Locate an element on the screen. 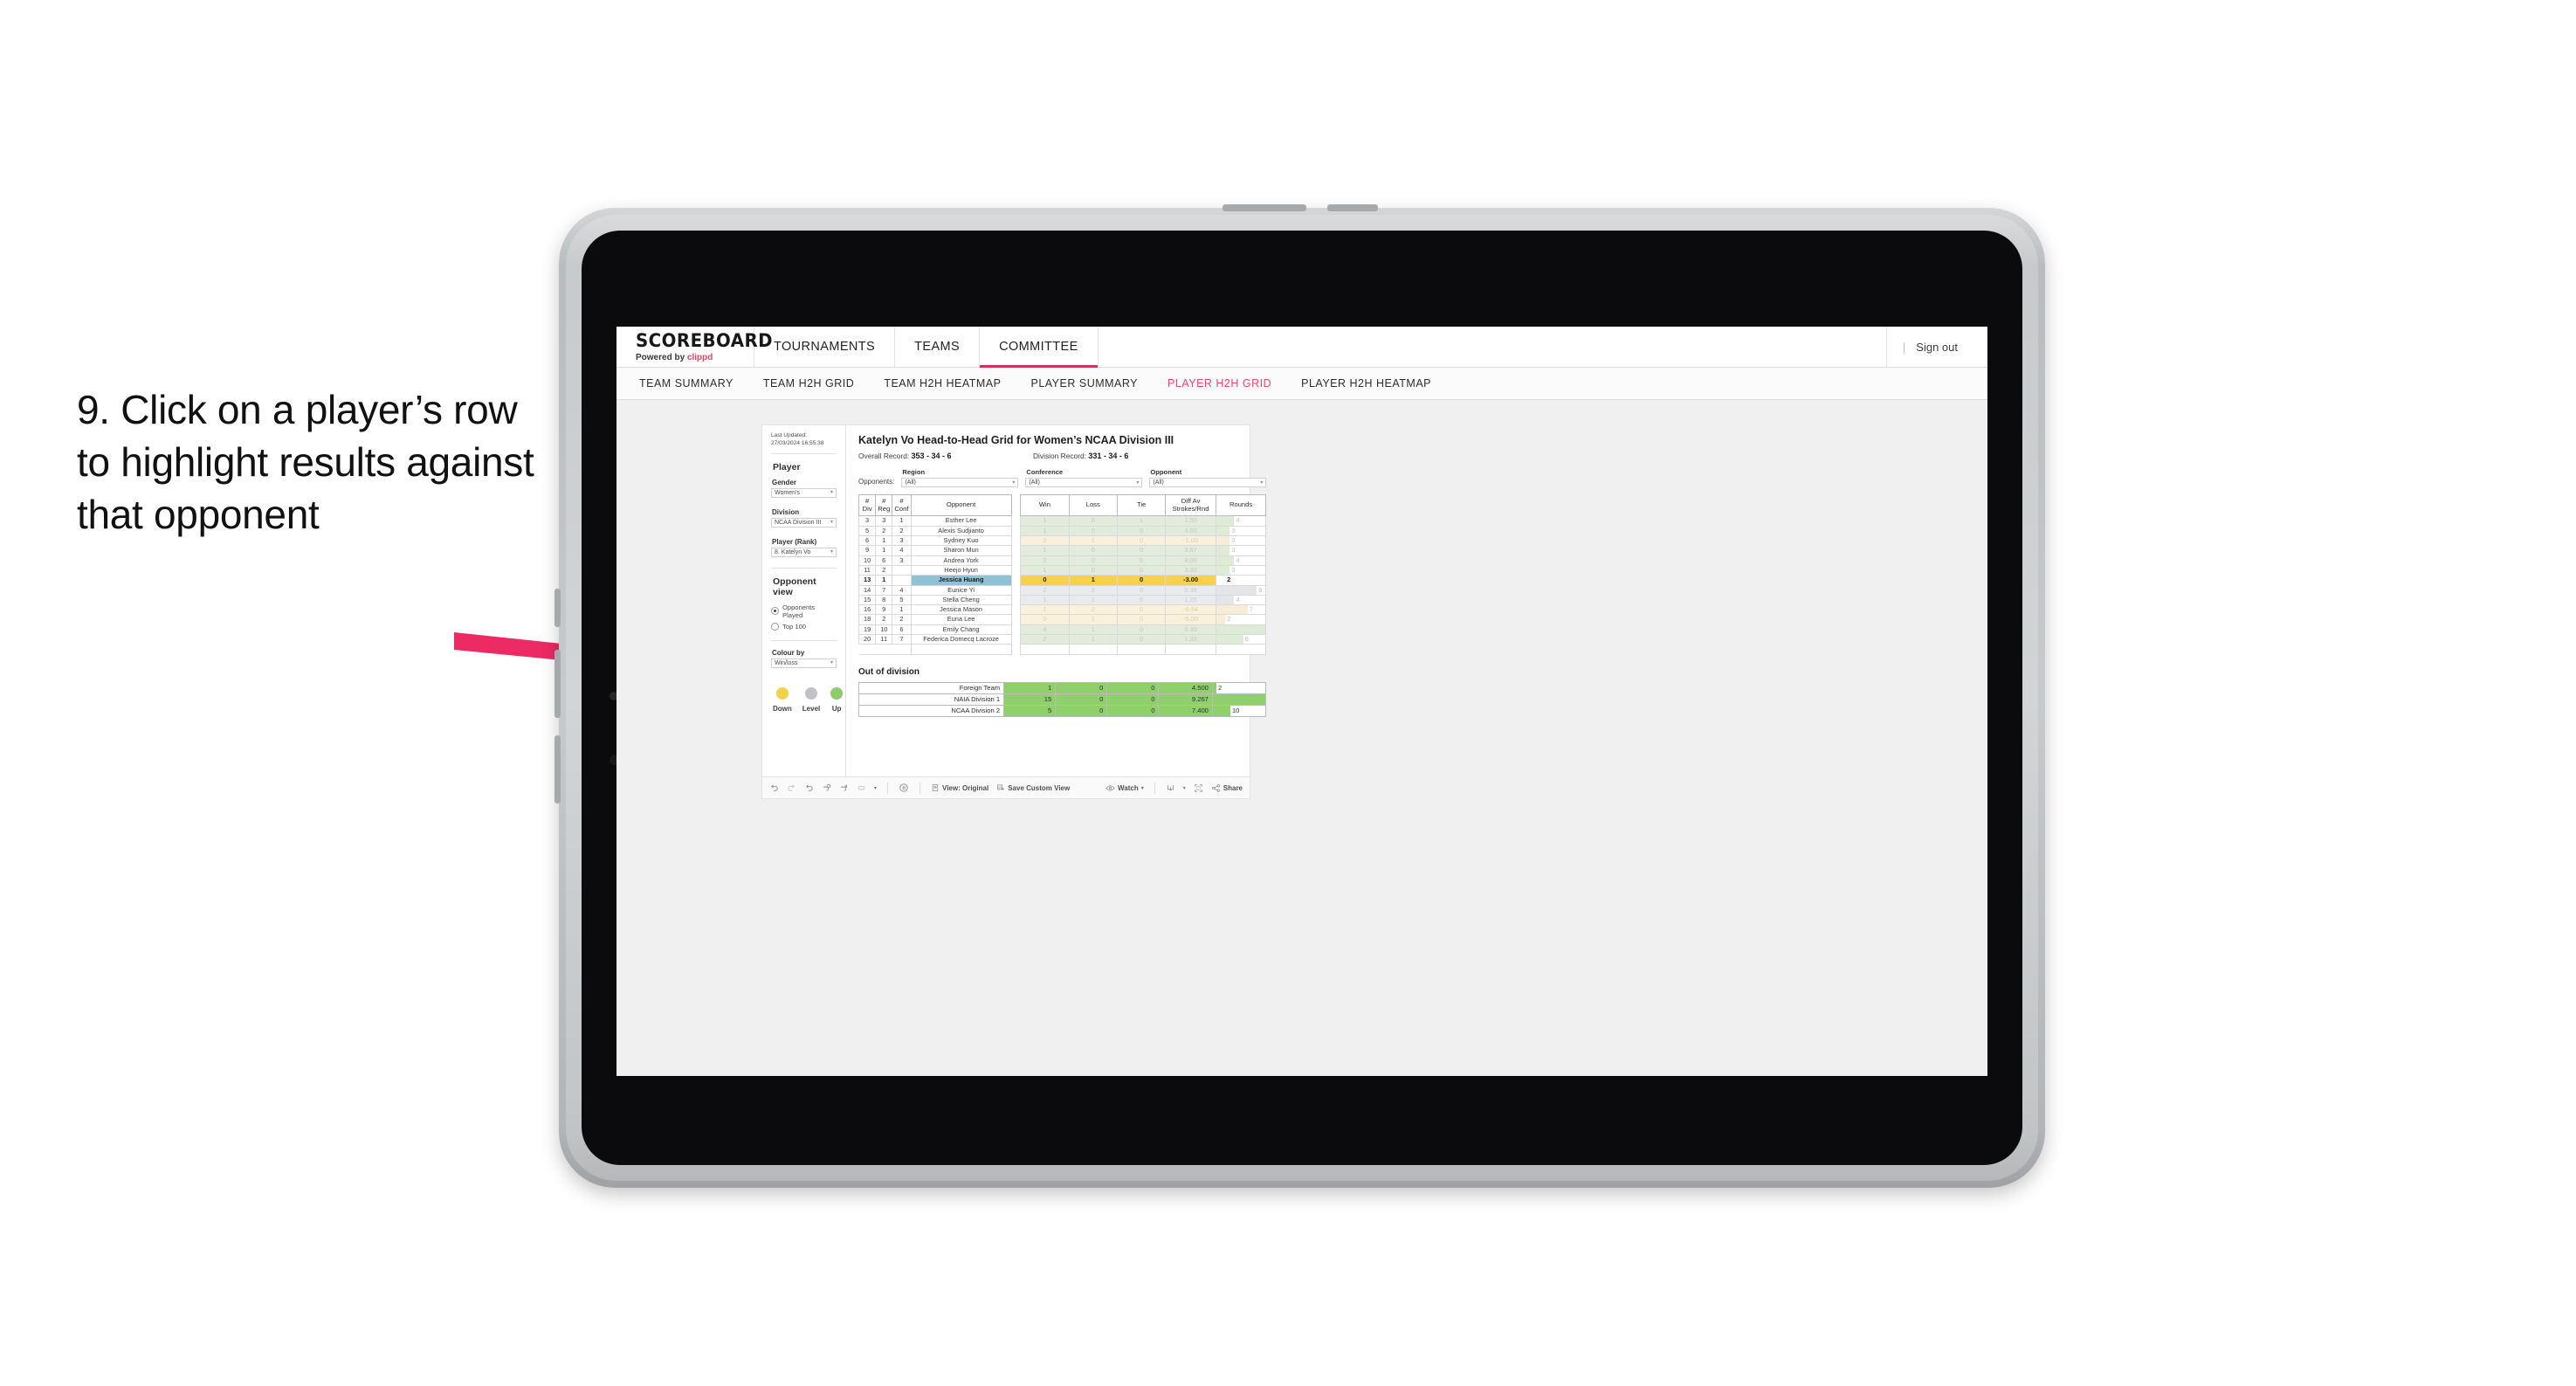  pause-playback-icon is located at coordinates (904, 788).